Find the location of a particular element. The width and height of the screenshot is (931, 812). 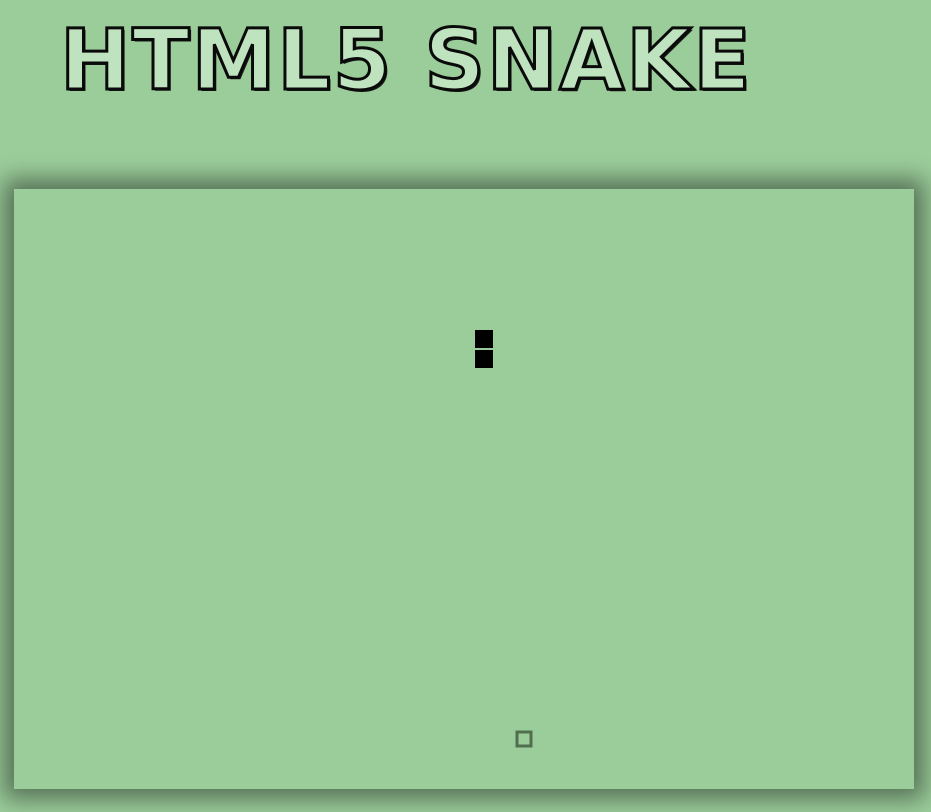

food-pellet is located at coordinates (524, 739).